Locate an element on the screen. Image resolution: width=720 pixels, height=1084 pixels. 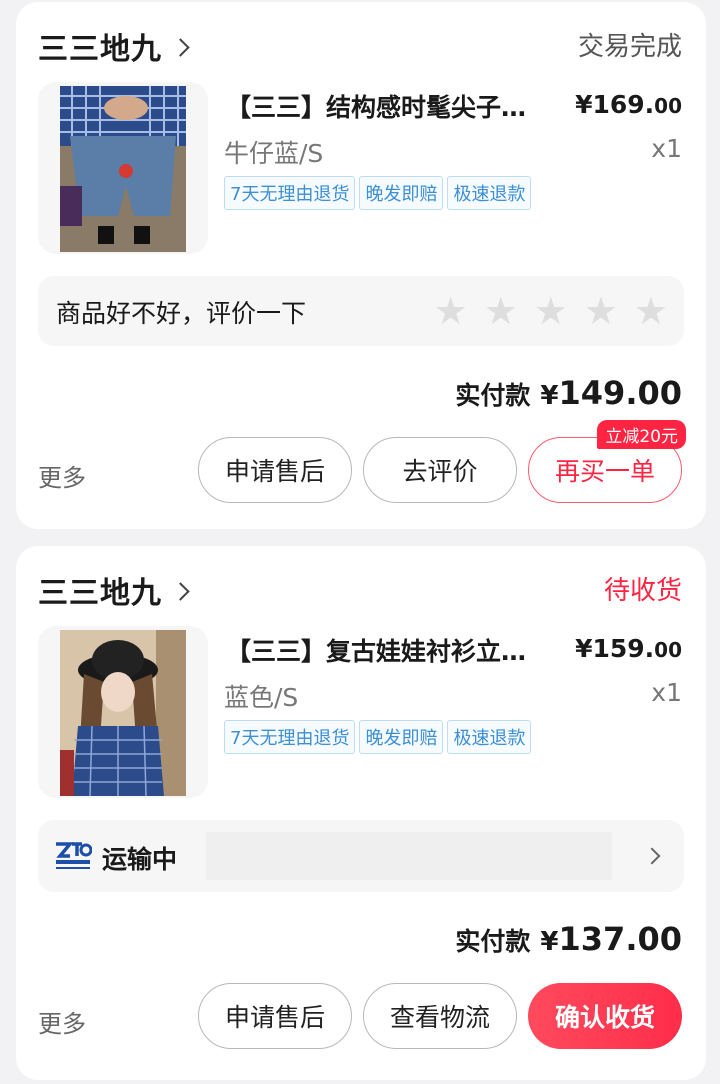
product-spec: 蓝色/S is located at coordinates (261, 697).